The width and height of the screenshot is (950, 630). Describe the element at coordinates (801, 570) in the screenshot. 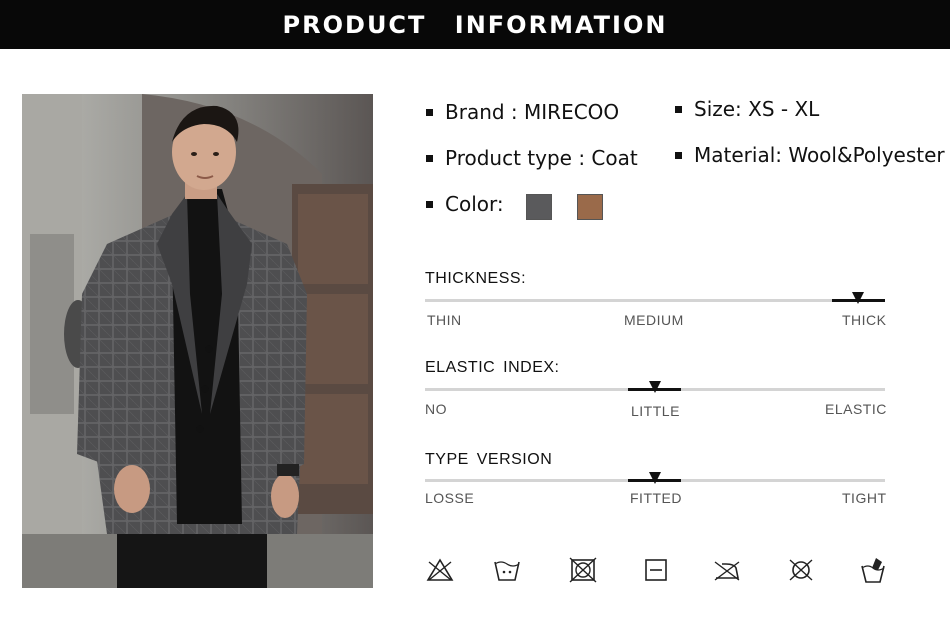

I see `do-not-dry-clean-icon` at that location.